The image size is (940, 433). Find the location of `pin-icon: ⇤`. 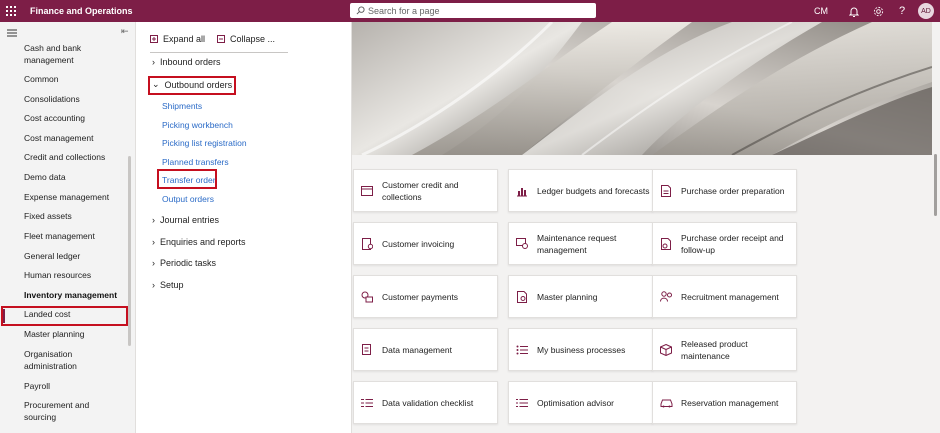

pin-icon: ⇤ is located at coordinates (125, 31).